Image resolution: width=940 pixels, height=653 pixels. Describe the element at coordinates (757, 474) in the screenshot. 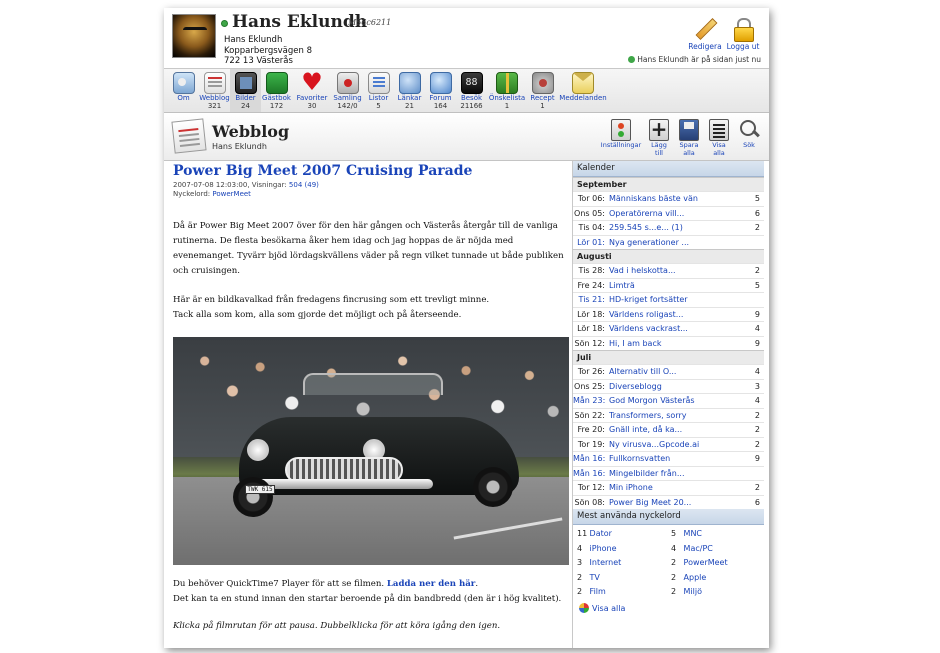

I see `entry-comment-count` at that location.